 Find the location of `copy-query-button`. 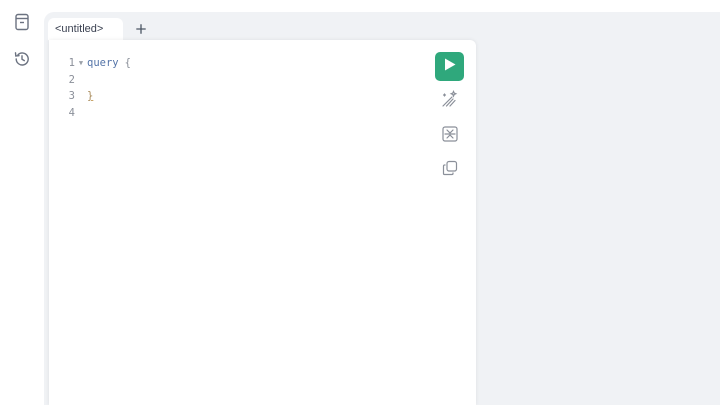

copy-query-button is located at coordinates (450, 170).